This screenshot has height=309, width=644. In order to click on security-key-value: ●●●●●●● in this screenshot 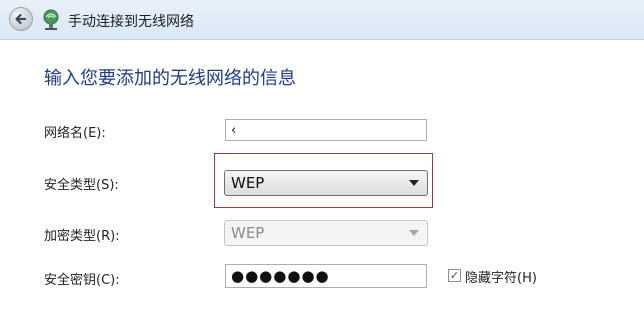, I will do `click(280, 276)`.